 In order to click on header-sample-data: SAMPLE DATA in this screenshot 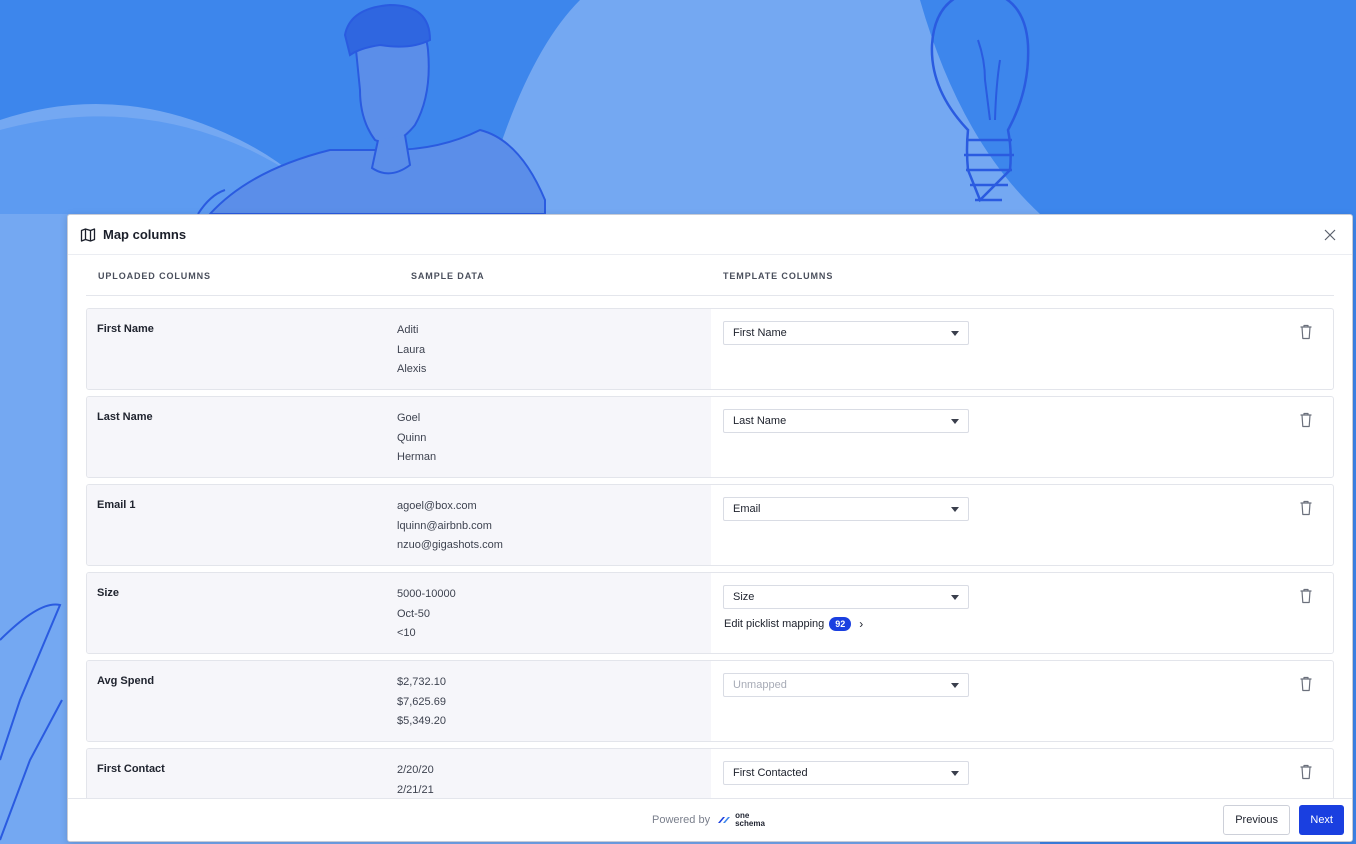, I will do `click(448, 276)`.